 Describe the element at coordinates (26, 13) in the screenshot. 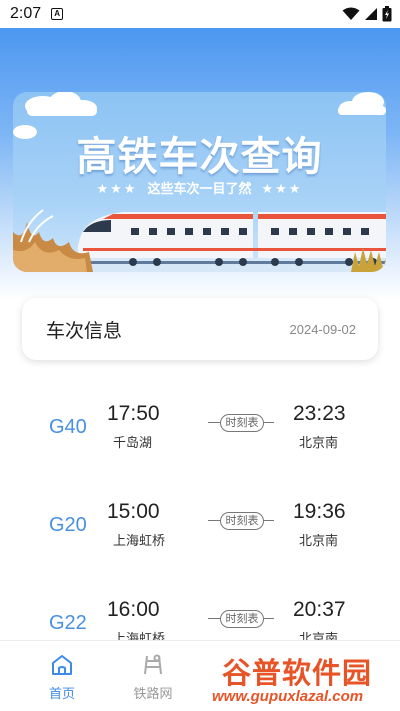

I see `status-time: 2:07` at that location.